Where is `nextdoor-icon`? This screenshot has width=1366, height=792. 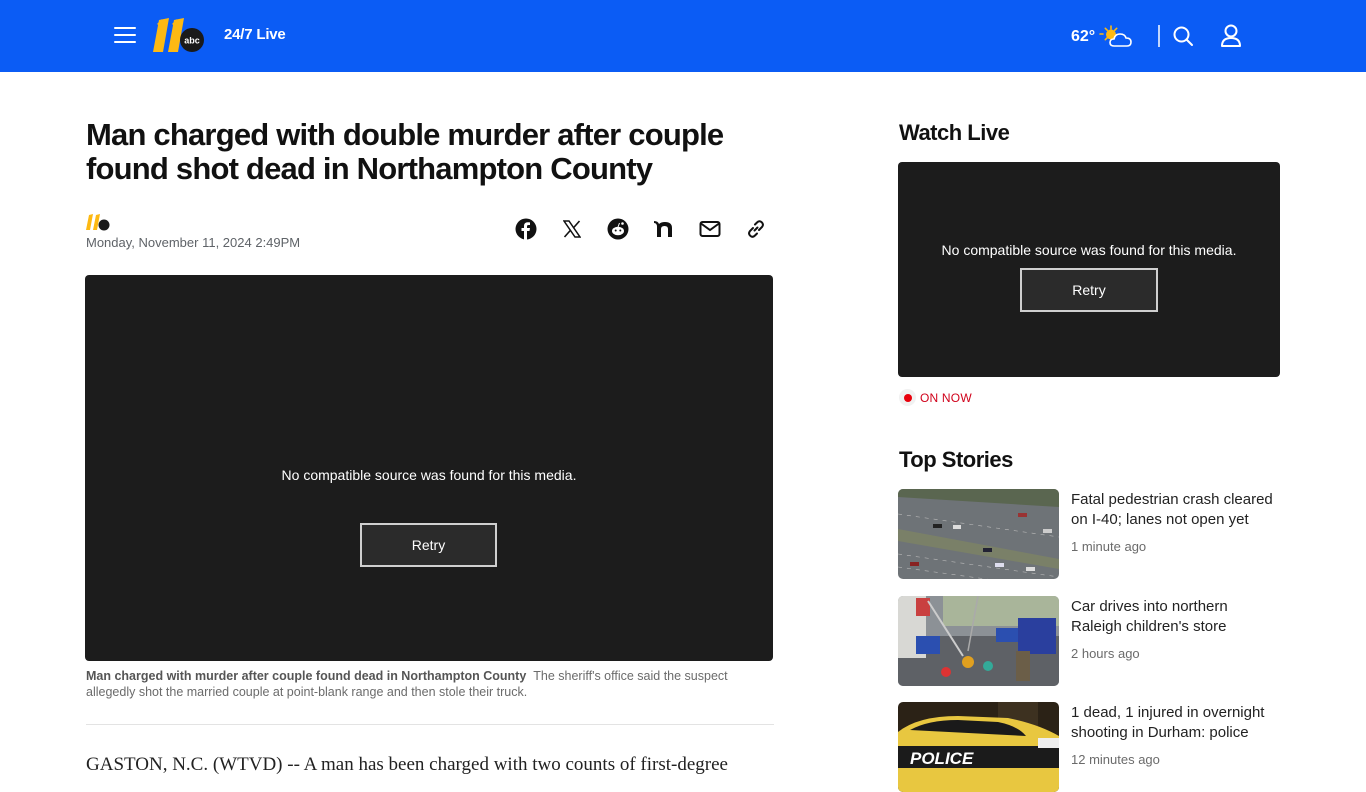
nextdoor-icon is located at coordinates (663, 229).